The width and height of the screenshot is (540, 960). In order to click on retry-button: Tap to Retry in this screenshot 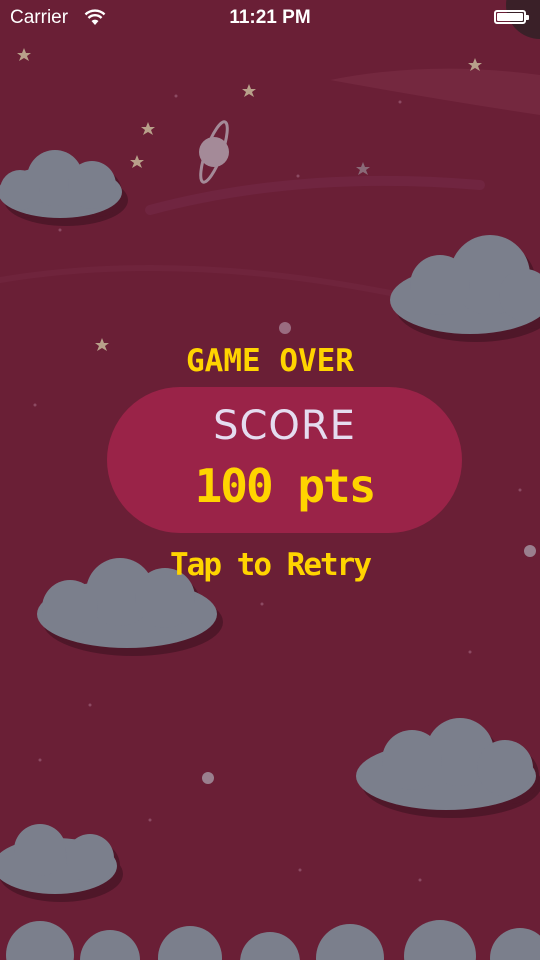, I will do `click(271, 565)`.